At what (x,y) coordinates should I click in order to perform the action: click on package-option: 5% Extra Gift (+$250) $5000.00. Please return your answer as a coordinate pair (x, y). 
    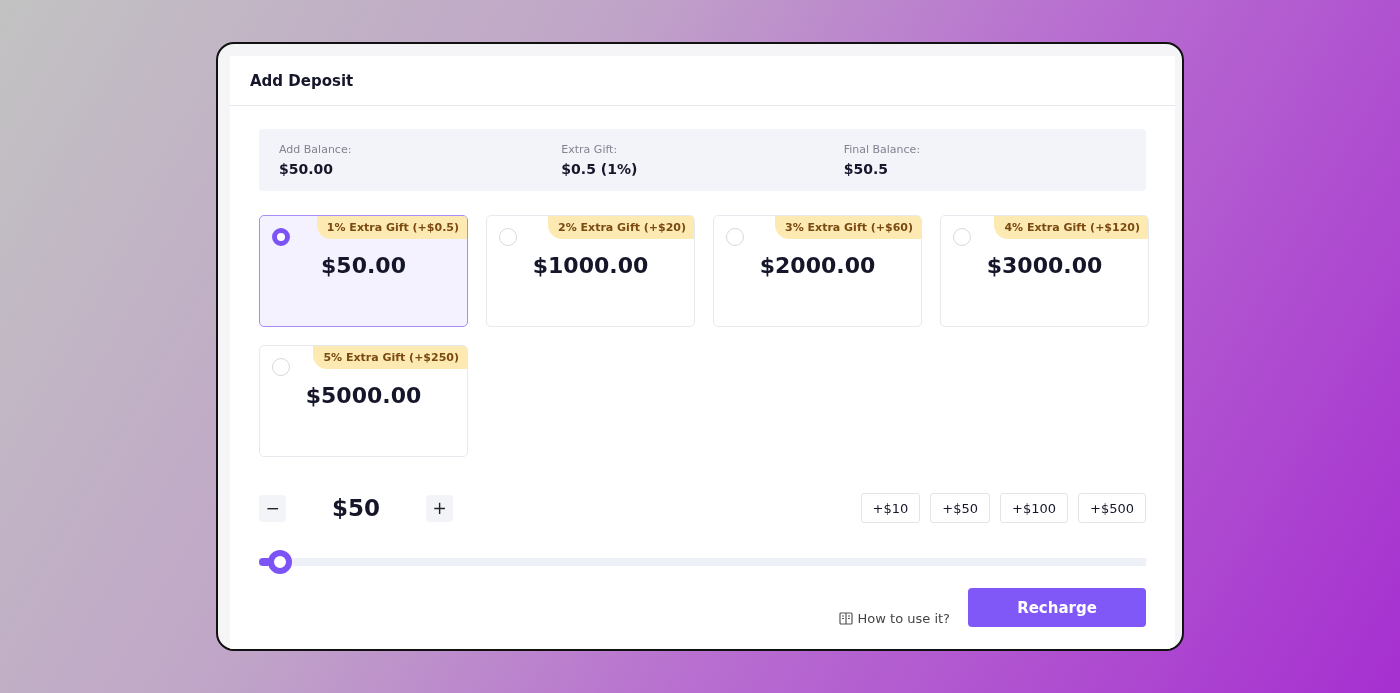
    Looking at the image, I should click on (363, 401).